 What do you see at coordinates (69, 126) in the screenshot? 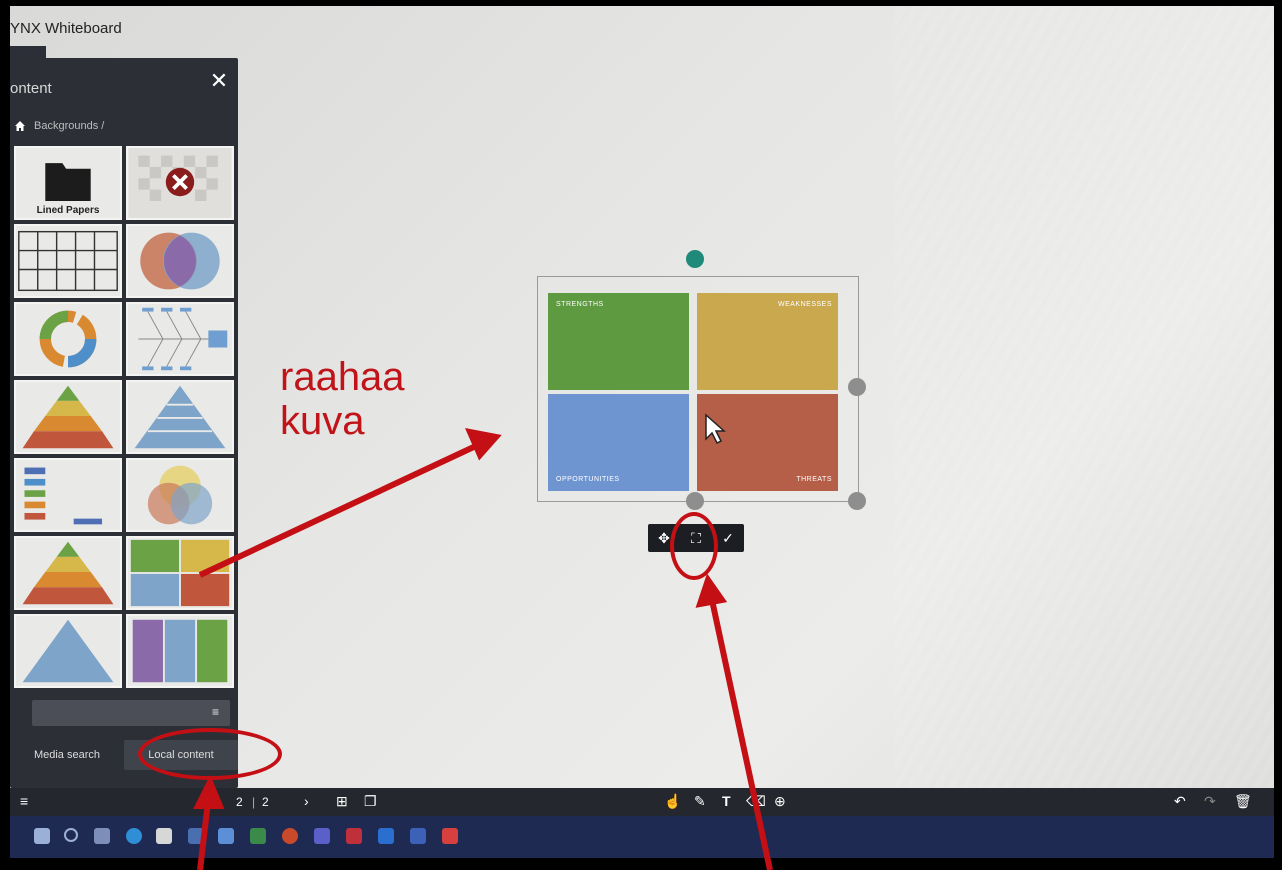
I see `breadcrumb-label: Backgrounds /` at bounding box center [69, 126].